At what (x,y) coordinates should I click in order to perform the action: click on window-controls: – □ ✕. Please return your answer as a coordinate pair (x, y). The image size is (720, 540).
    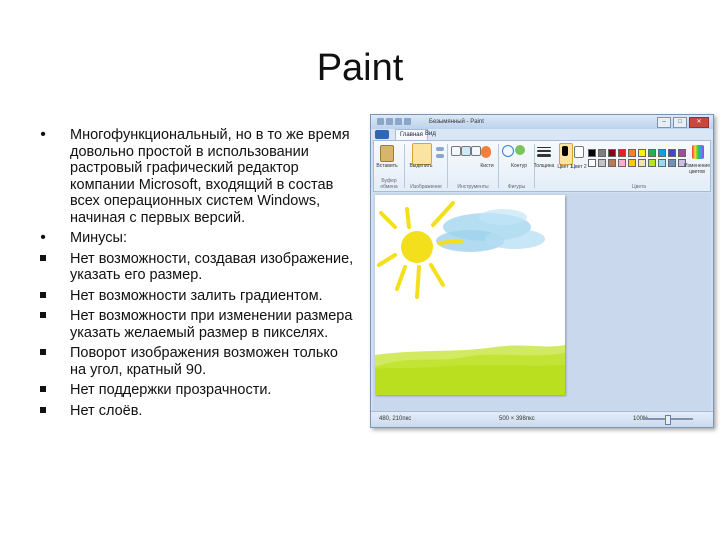
    Looking at the image, I should click on (683, 122).